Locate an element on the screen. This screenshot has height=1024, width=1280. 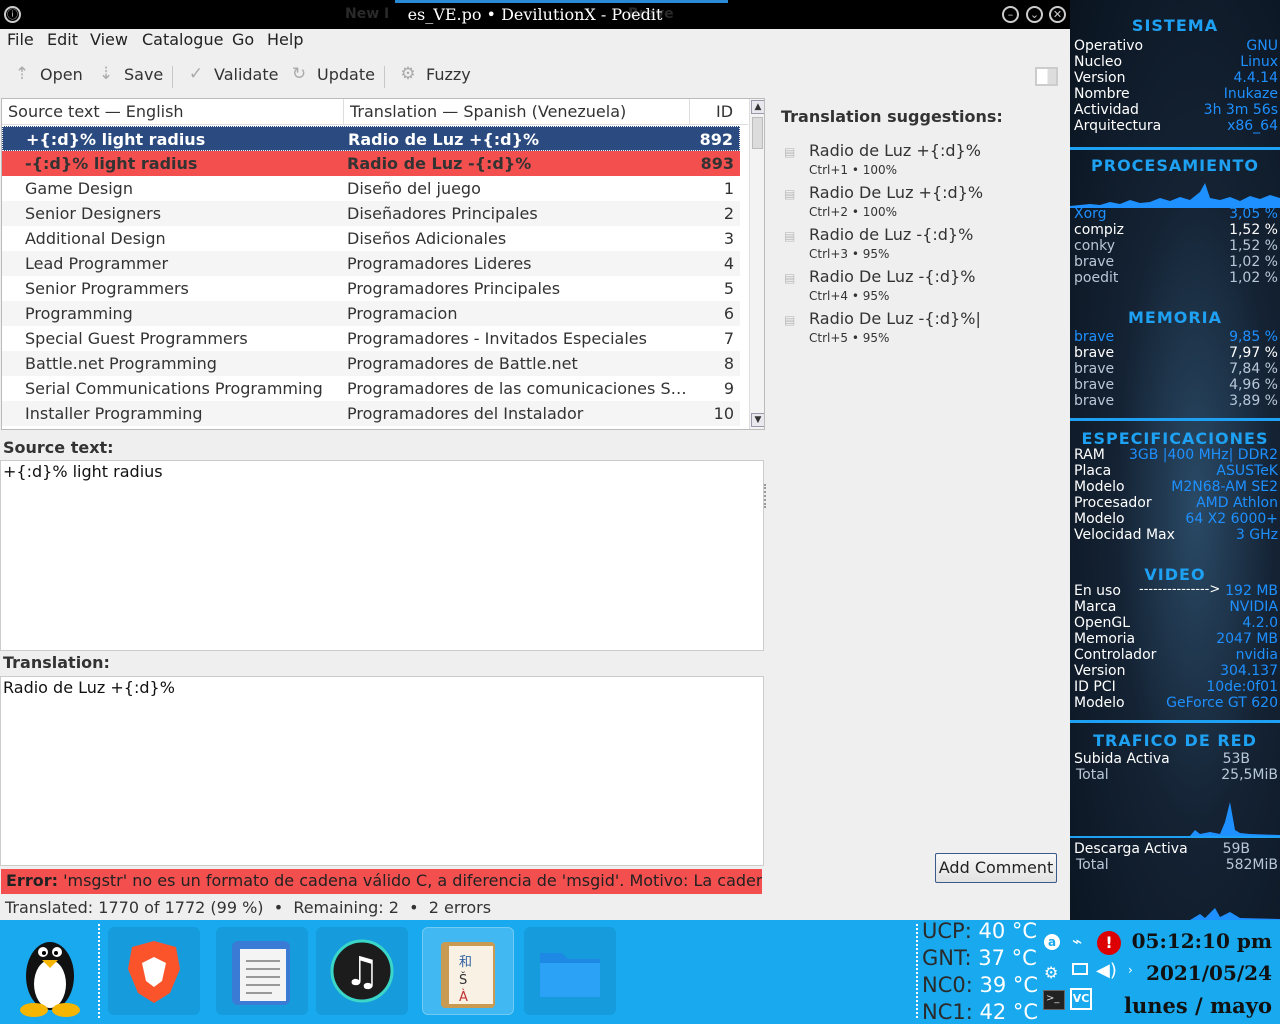
chevron-right-icon: › is located at coordinates (1130, 970).